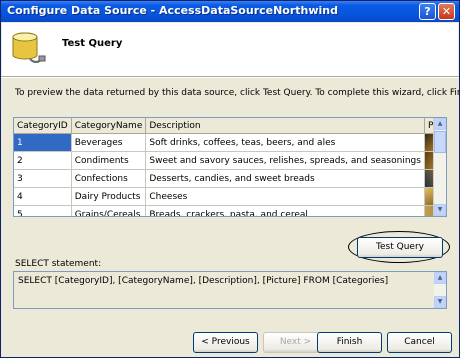 The image size is (460, 358). I want to click on close-button: ✕, so click(446, 11).